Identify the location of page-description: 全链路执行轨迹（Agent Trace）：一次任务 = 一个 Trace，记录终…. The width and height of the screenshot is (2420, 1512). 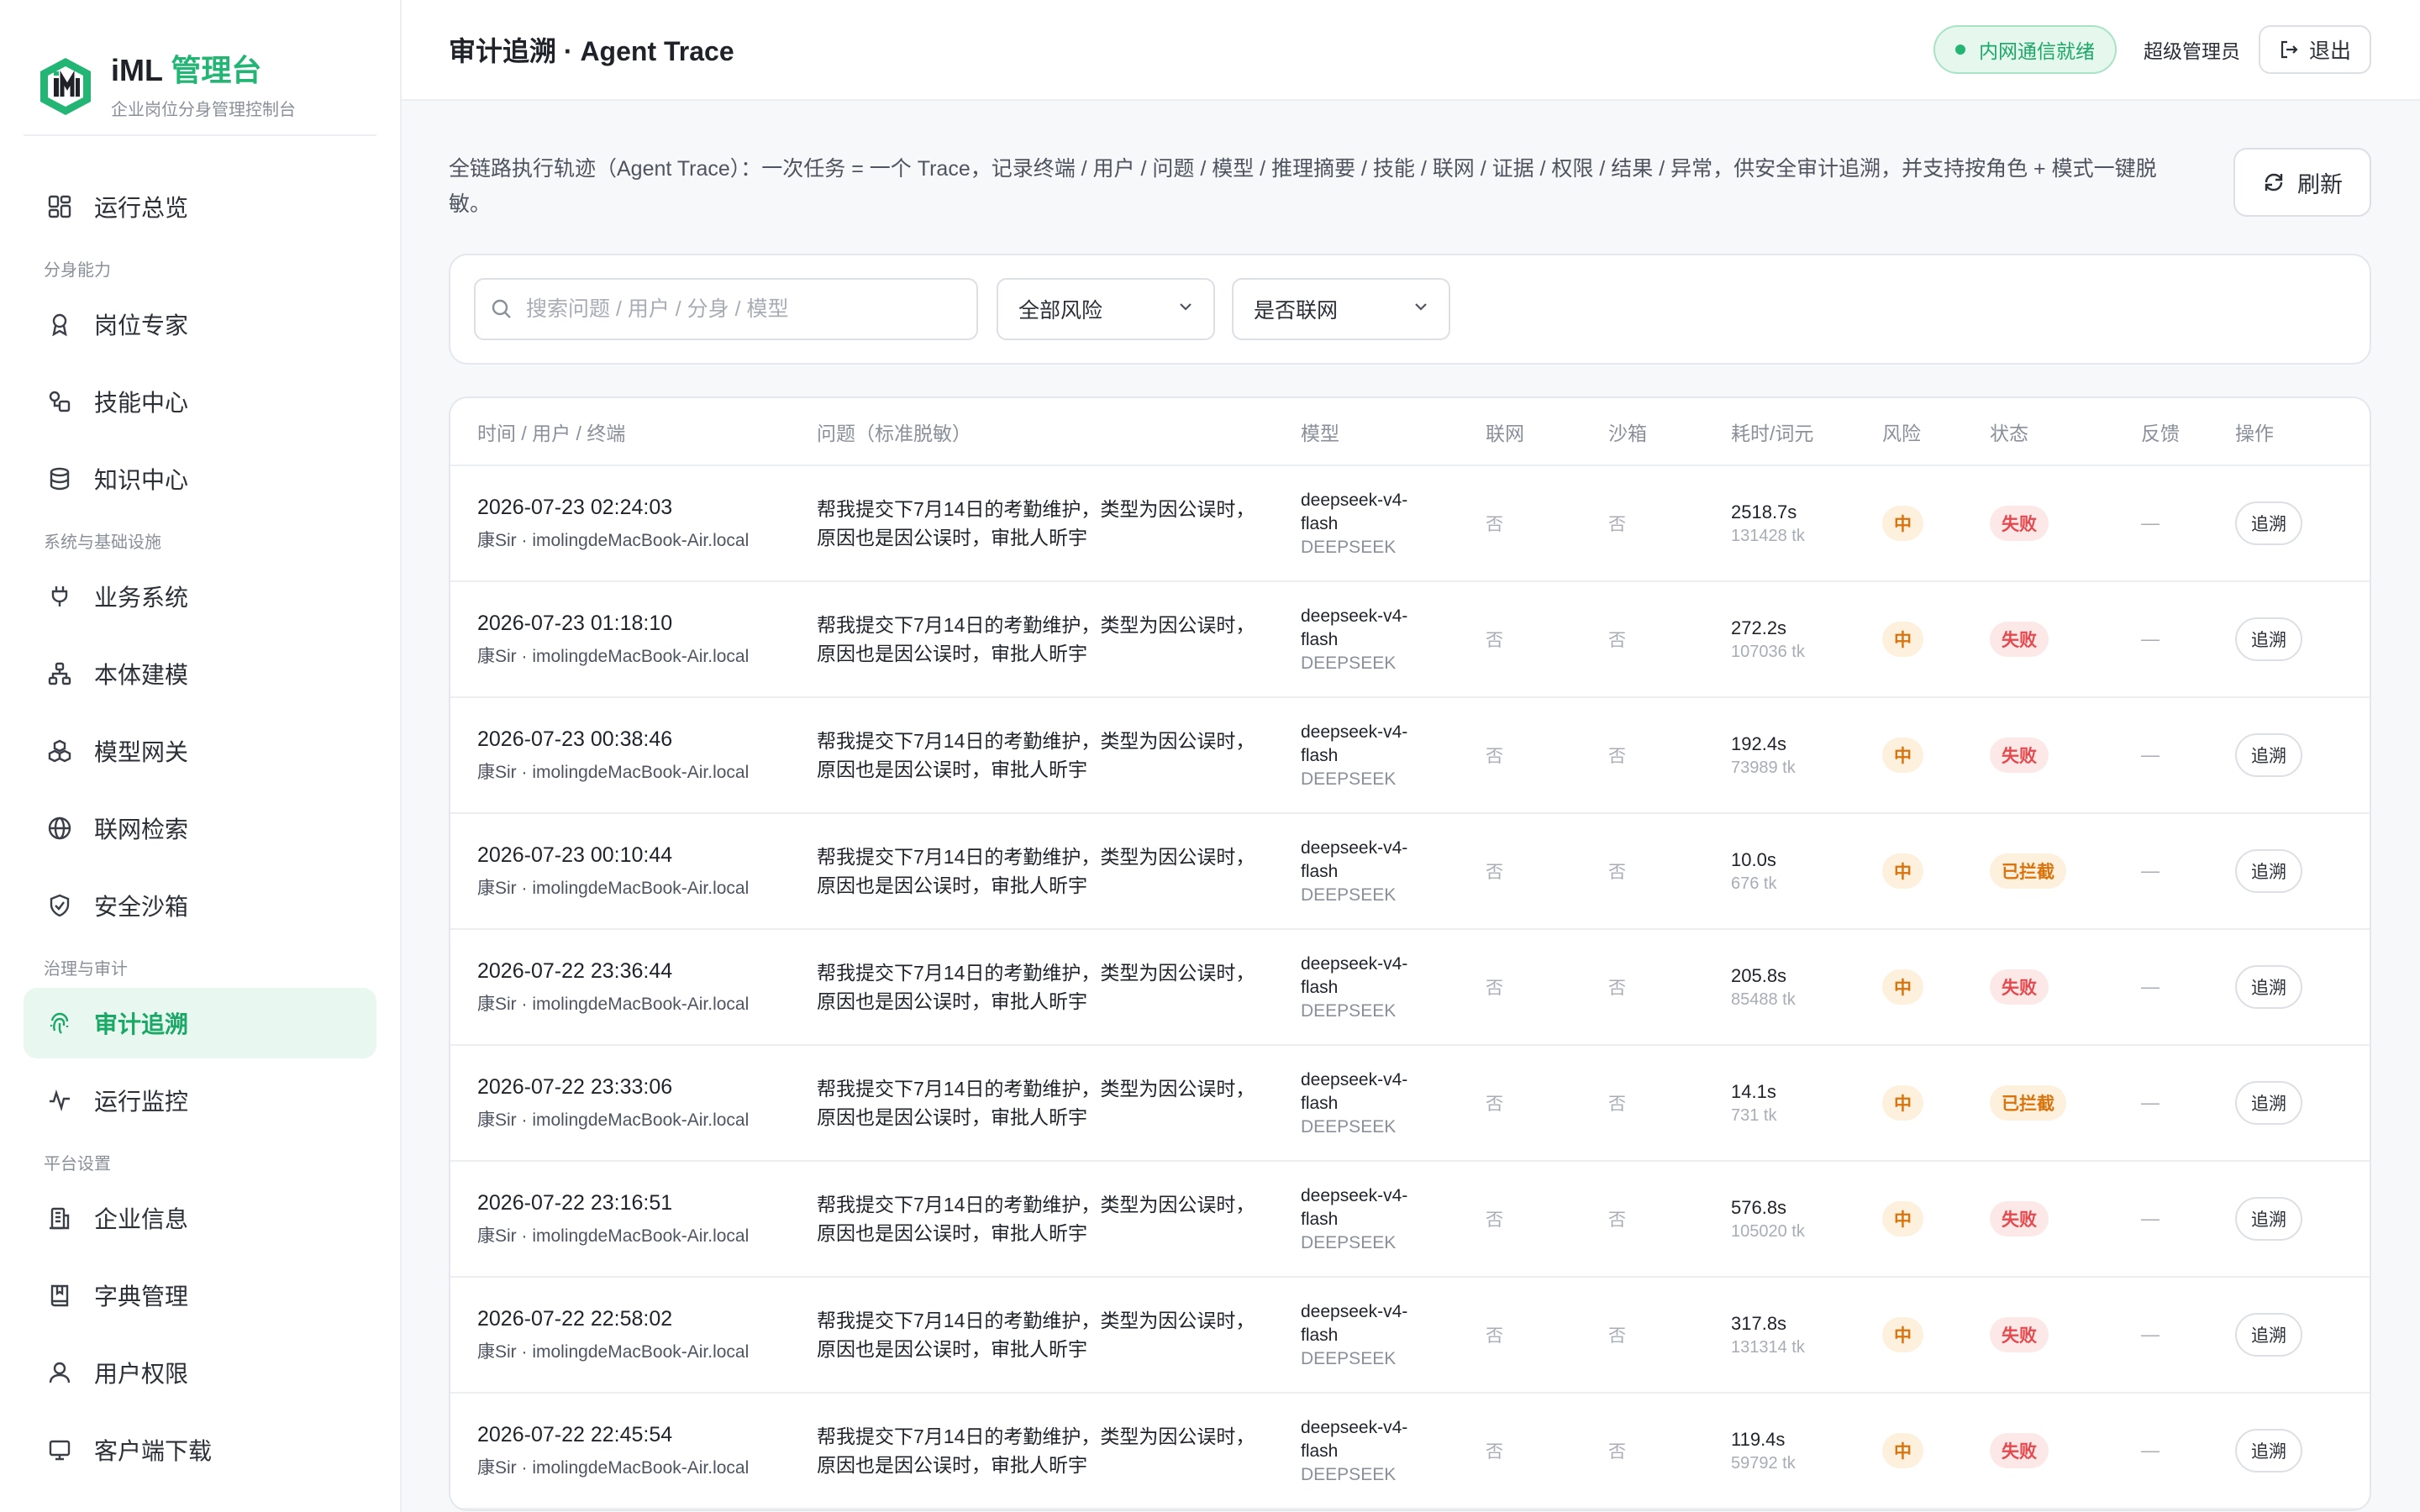
(1303, 186).